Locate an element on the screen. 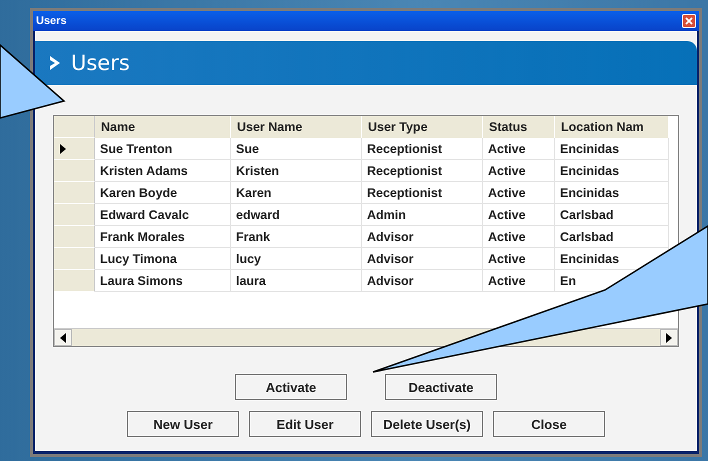 The height and width of the screenshot is (461, 708). page-title: Users is located at coordinates (100, 63).